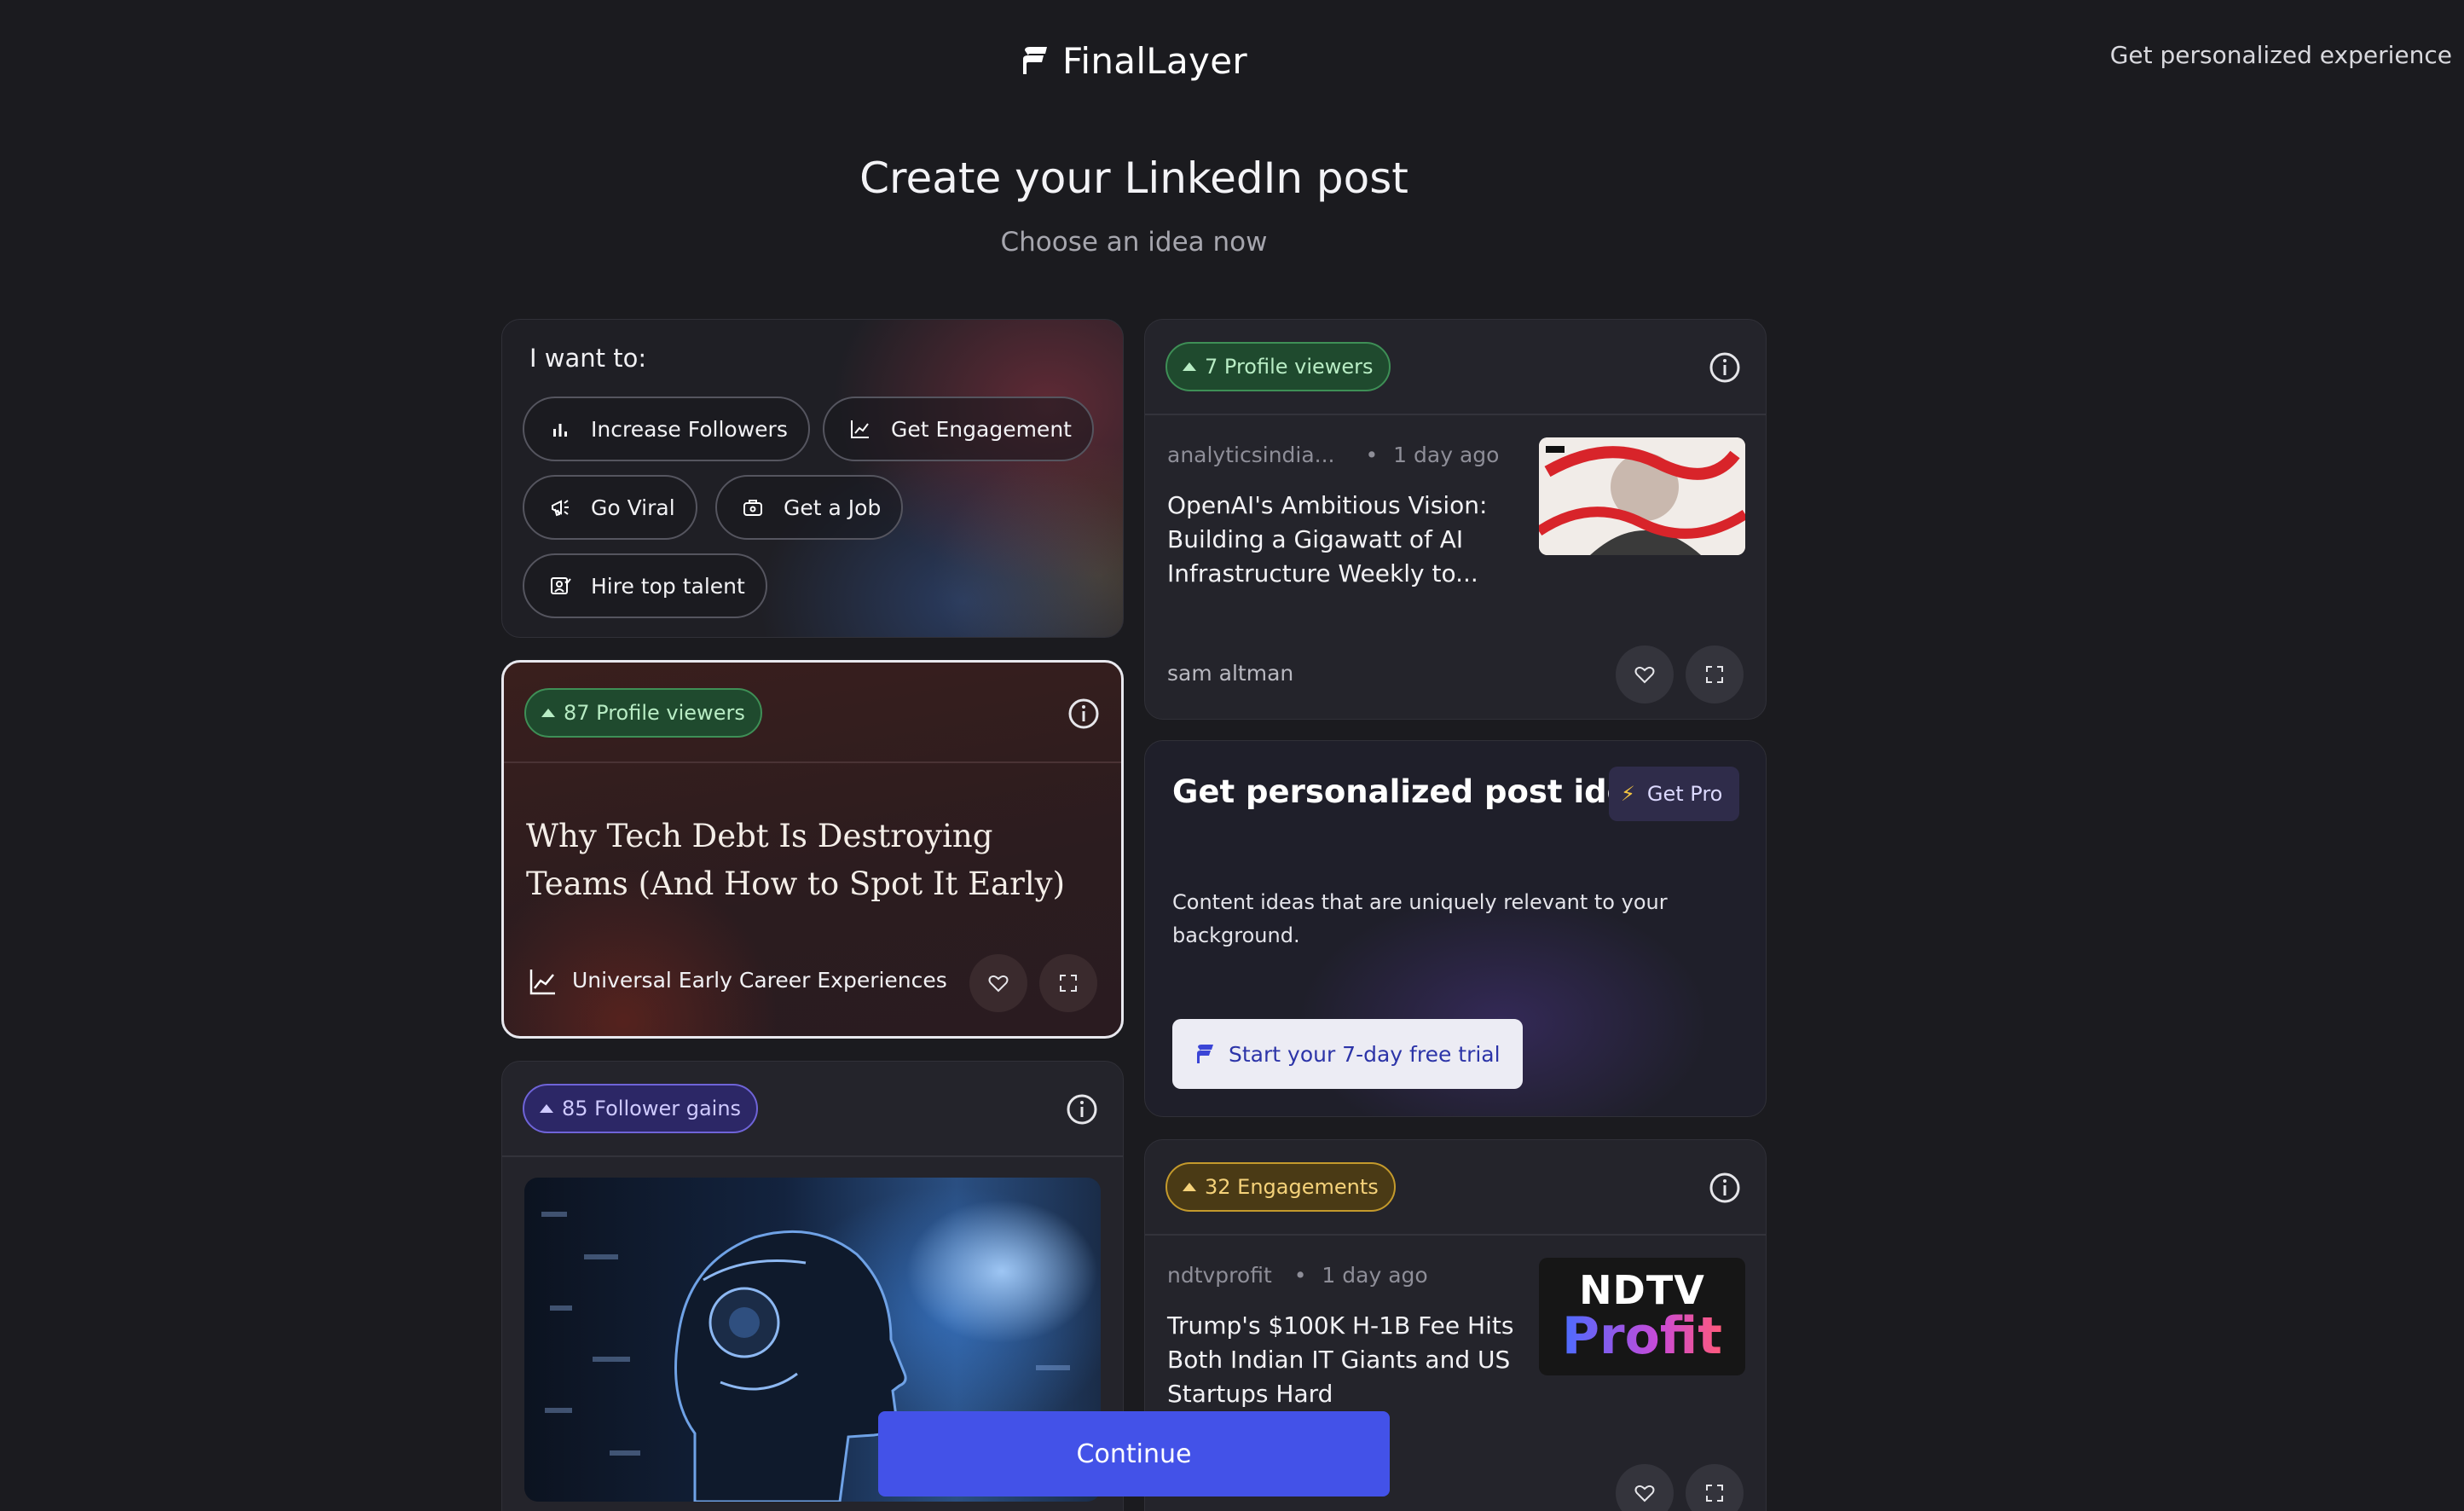  Describe the element at coordinates (689, 429) in the screenshot. I see `chip-label: Increase Followers` at that location.